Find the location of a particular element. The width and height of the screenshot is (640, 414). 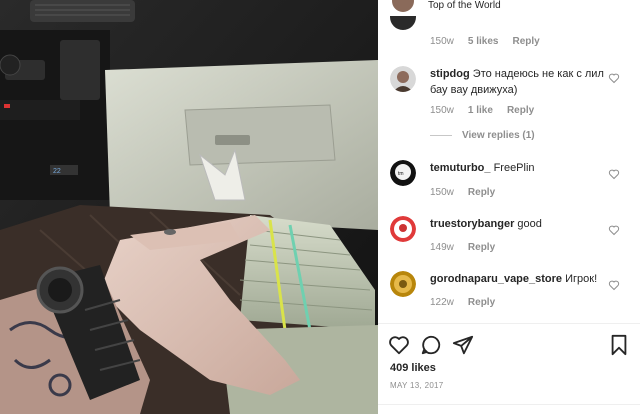

comment-body: truestorybanger good is located at coordinates (520, 224).